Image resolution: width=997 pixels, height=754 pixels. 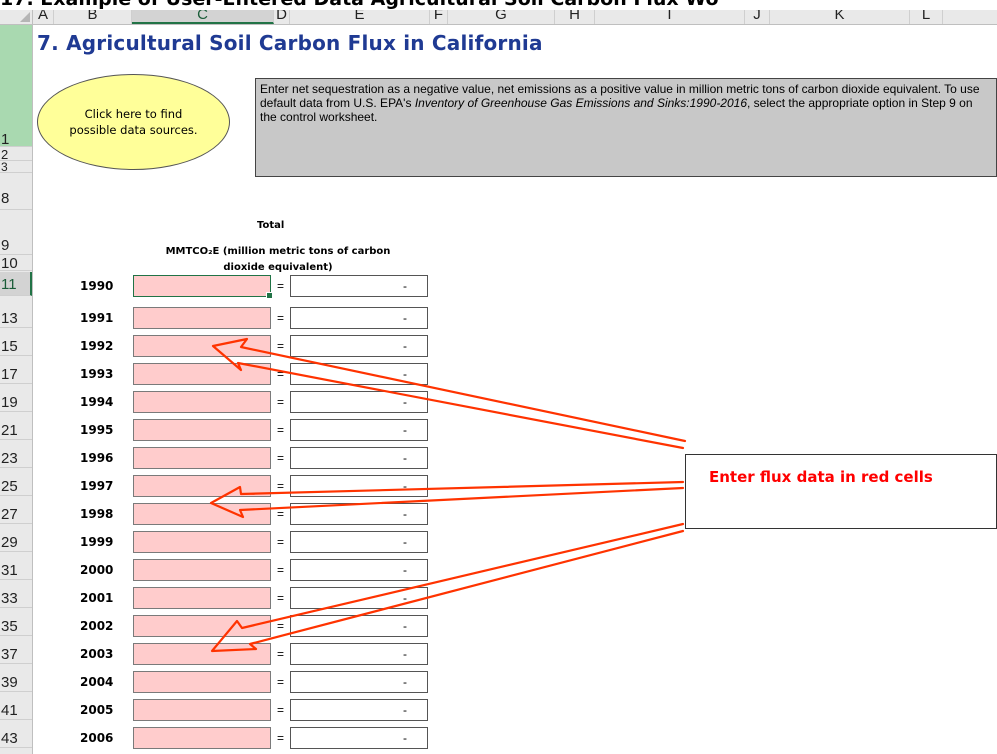 I want to click on year-label: 1997, so click(x=97, y=486).